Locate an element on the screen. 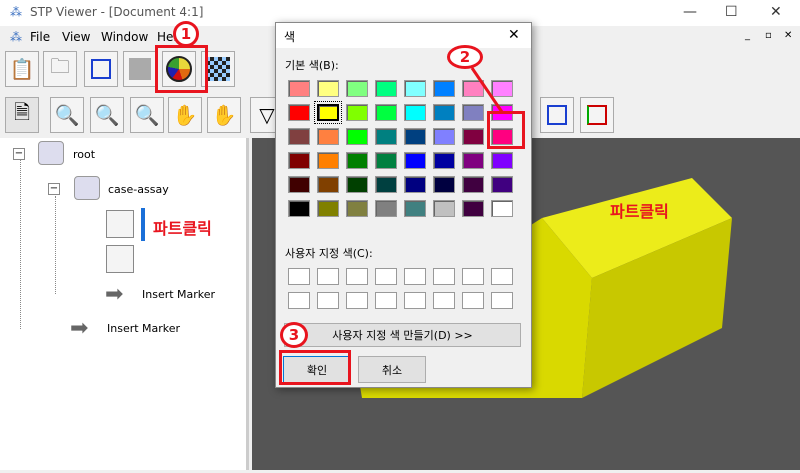 The width and height of the screenshot is (800, 473). axes-button is located at coordinates (597, 115).